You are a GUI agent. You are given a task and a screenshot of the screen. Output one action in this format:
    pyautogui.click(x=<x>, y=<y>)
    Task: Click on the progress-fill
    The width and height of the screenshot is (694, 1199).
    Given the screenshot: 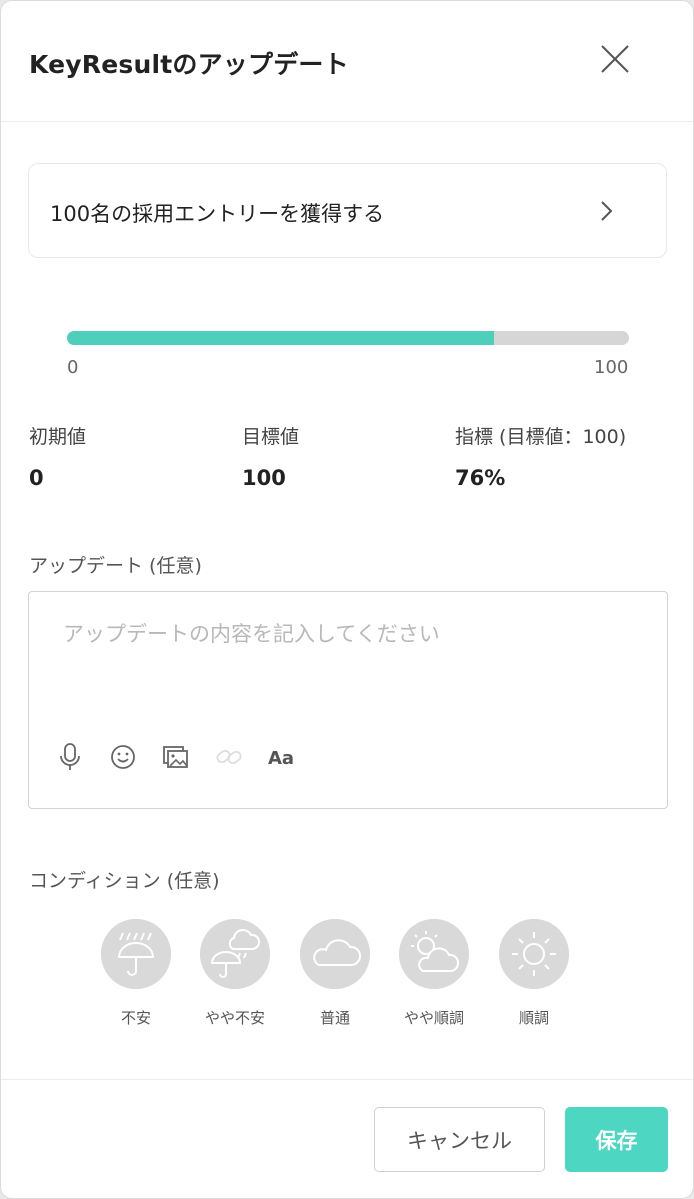 What is the action you would take?
    pyautogui.click(x=281, y=338)
    